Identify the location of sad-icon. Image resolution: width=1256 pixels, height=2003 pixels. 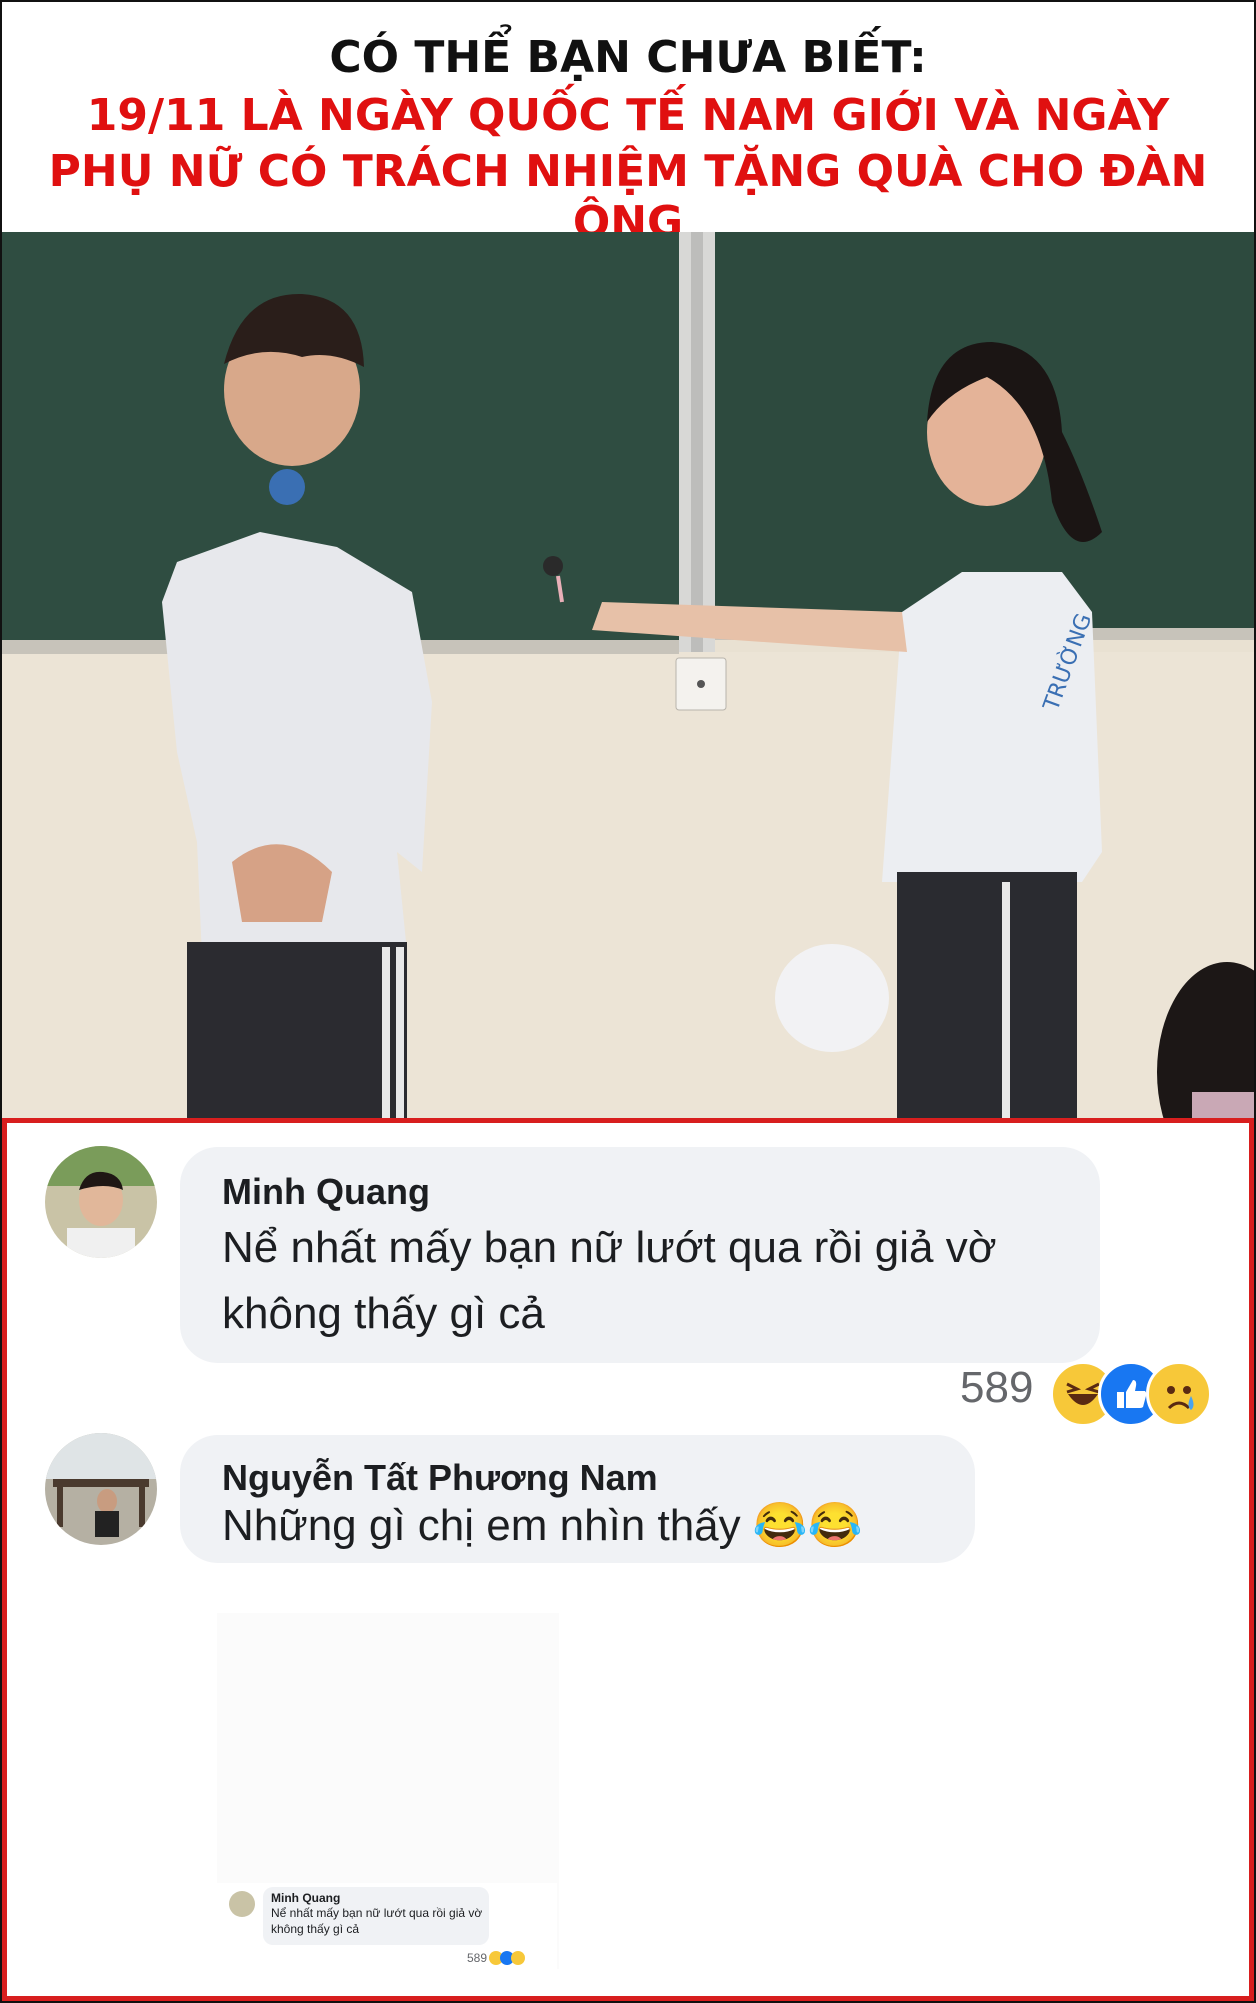
(1179, 1394).